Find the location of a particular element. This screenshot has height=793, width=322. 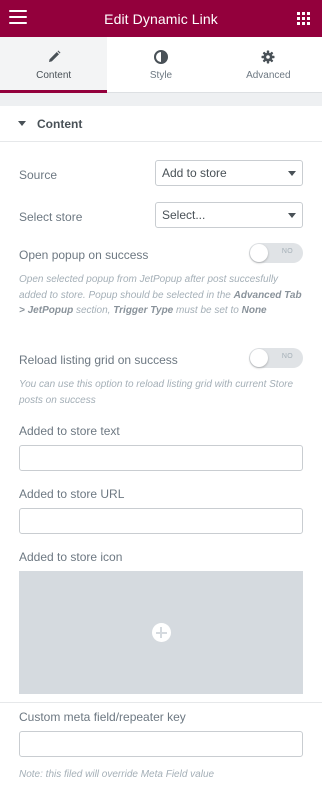

added-url-input is located at coordinates (161, 521).